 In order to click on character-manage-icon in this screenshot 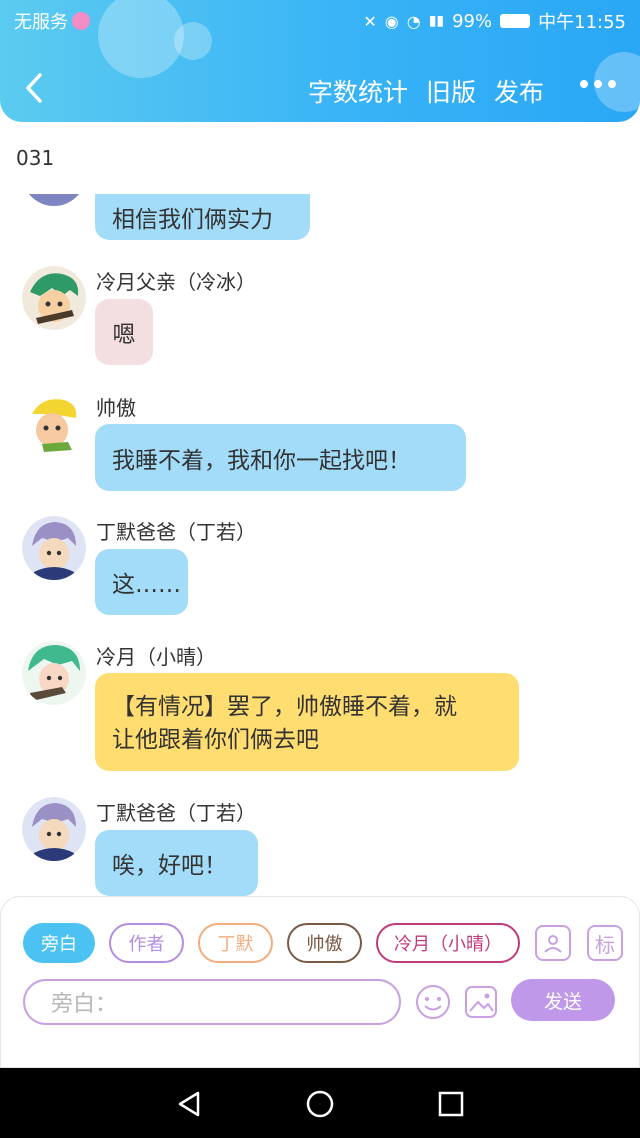, I will do `click(553, 943)`.